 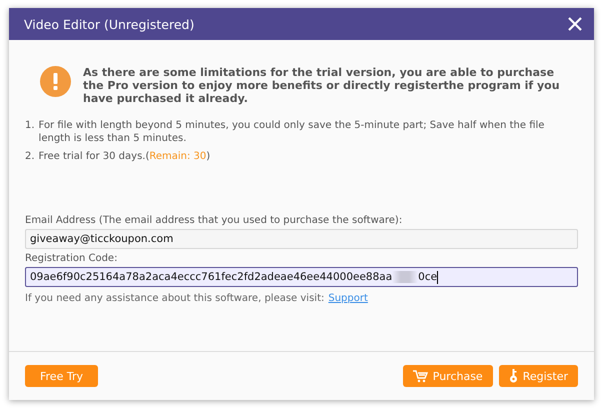 What do you see at coordinates (292, 132) in the screenshot?
I see `limit-text: For file with length beyond 5 minutes, you could only save the 5-minute part; Save half when the file length is less than 5 minutes.` at bounding box center [292, 132].